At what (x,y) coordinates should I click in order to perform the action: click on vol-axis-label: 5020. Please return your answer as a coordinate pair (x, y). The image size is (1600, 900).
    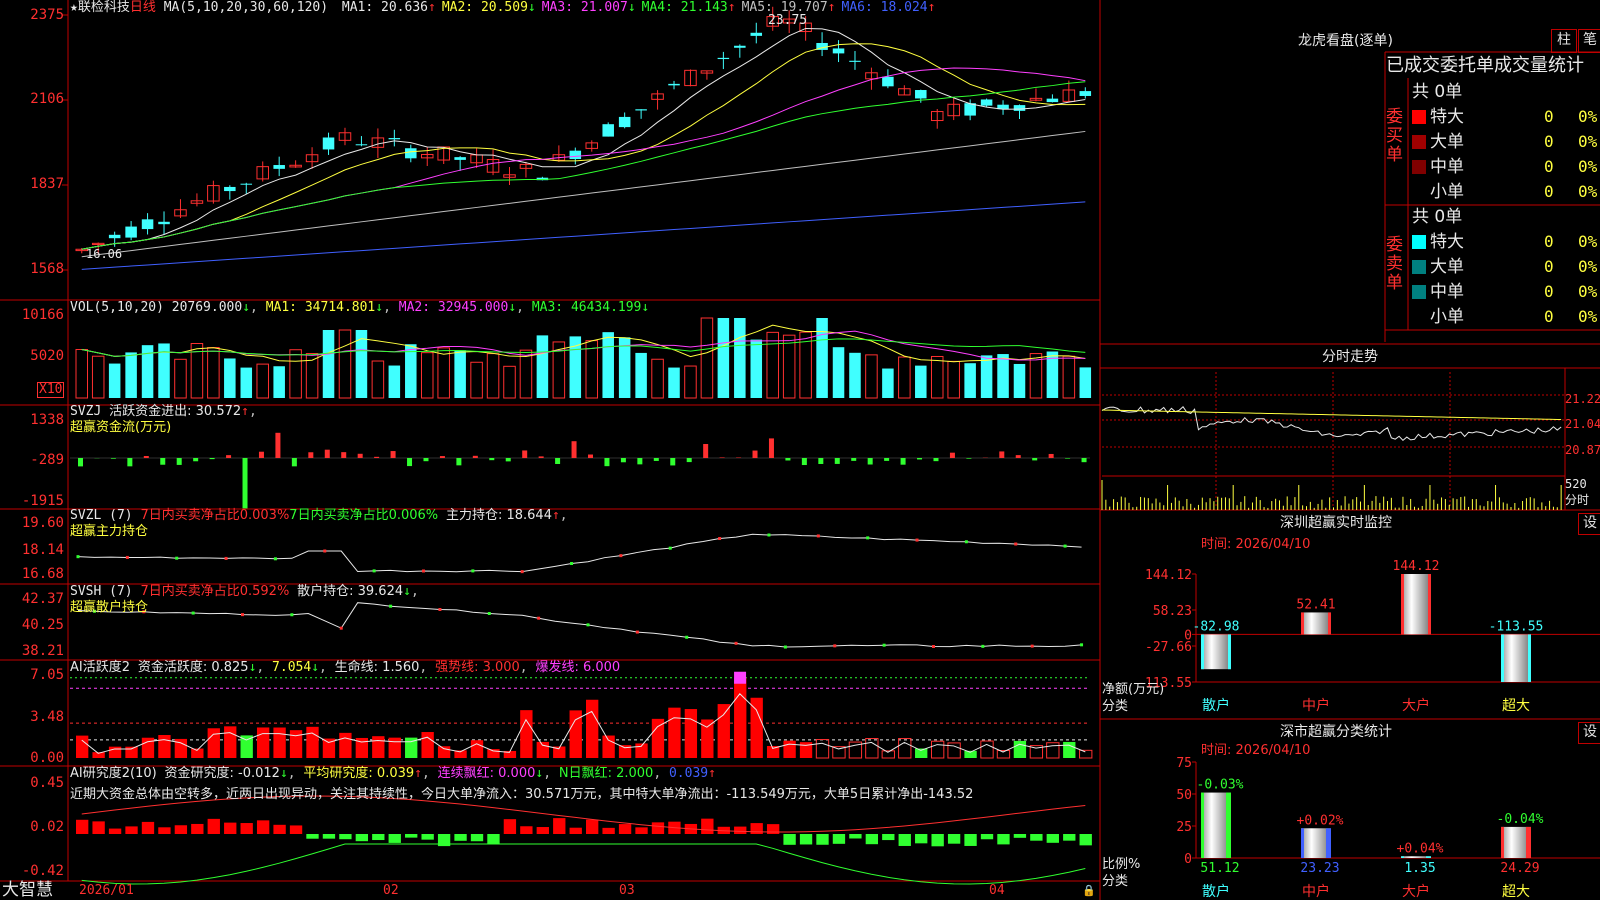
    Looking at the image, I should click on (47, 356).